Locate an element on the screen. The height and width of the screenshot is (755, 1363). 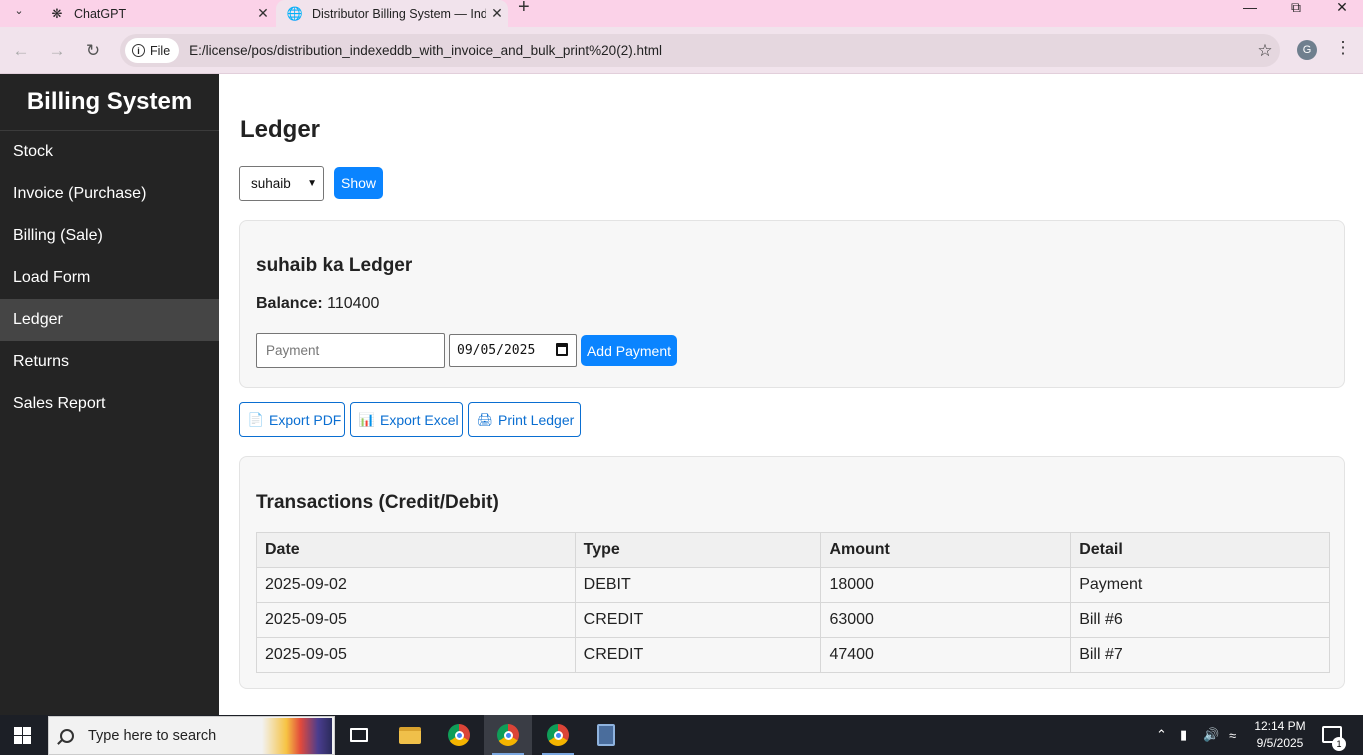
new-tab-icon: + is located at coordinates (524, 8).